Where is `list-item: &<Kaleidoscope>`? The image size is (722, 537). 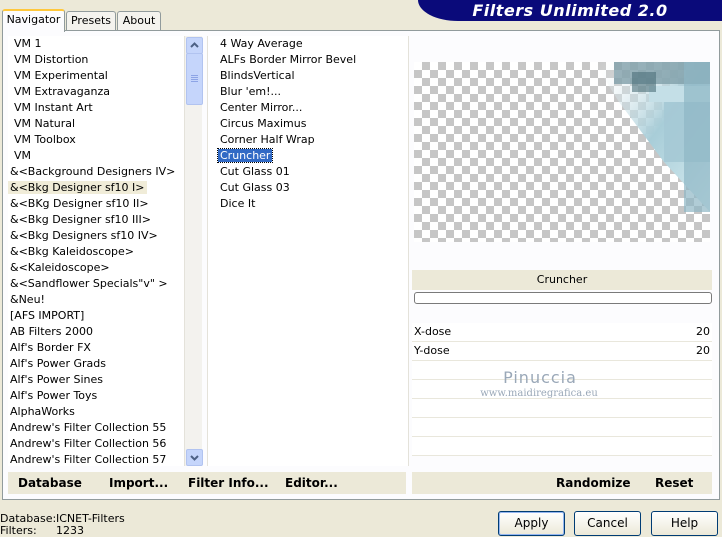 list-item: &<Kaleidoscope> is located at coordinates (96, 268).